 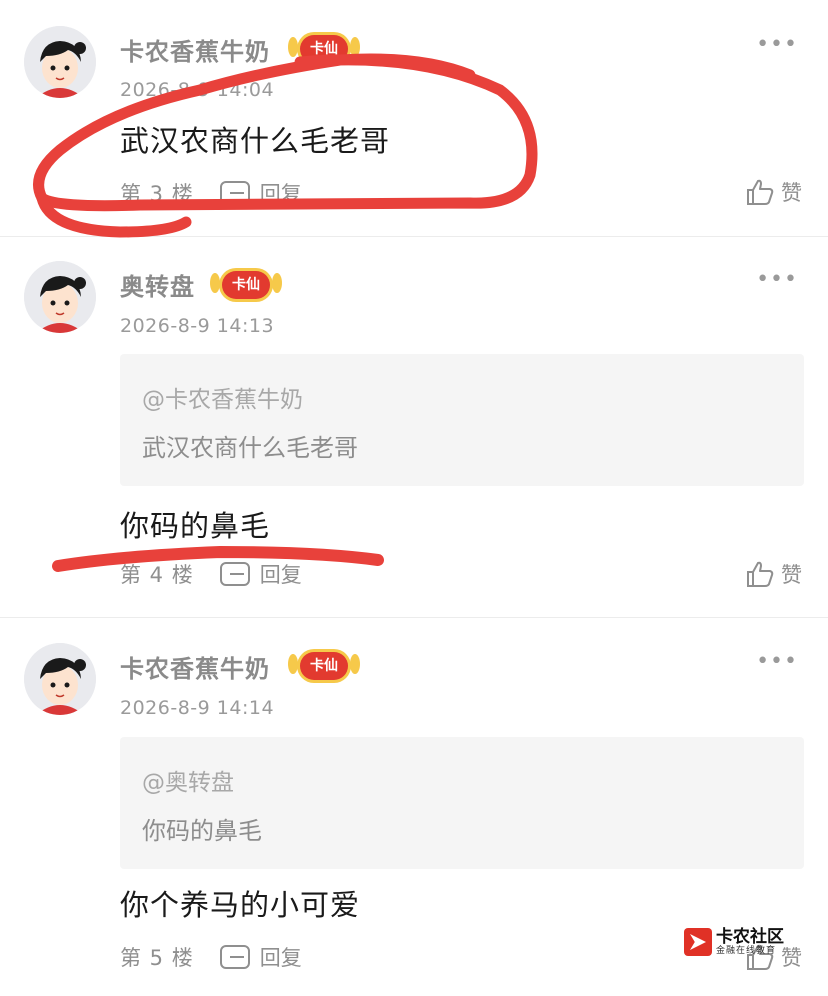 What do you see at coordinates (157, 284) in the screenshot?
I see `username: 奥转盘` at bounding box center [157, 284].